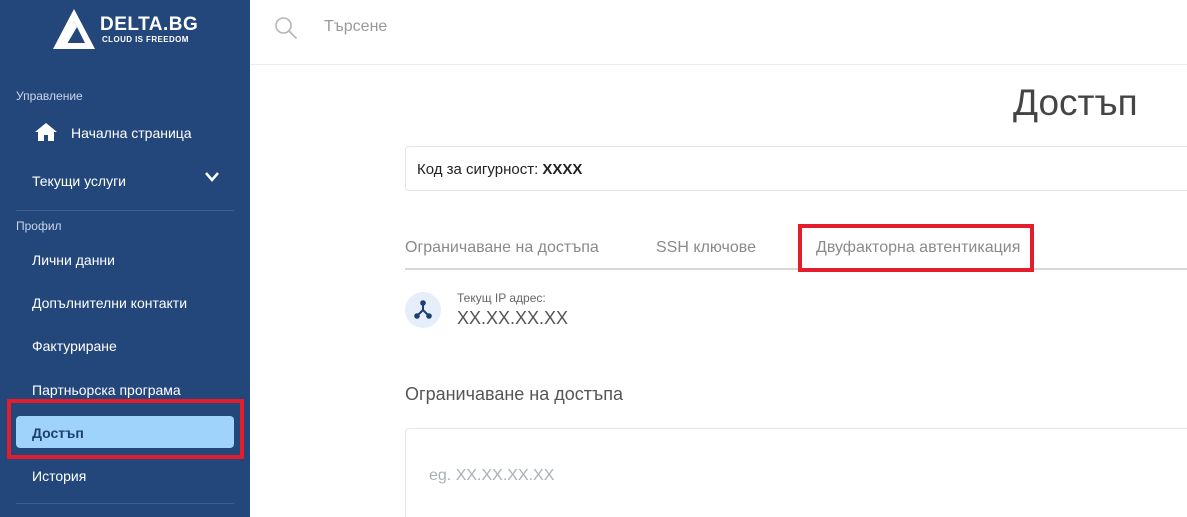 This screenshot has height=517, width=1187. I want to click on brand-name: DELTA.BG, so click(149, 24).